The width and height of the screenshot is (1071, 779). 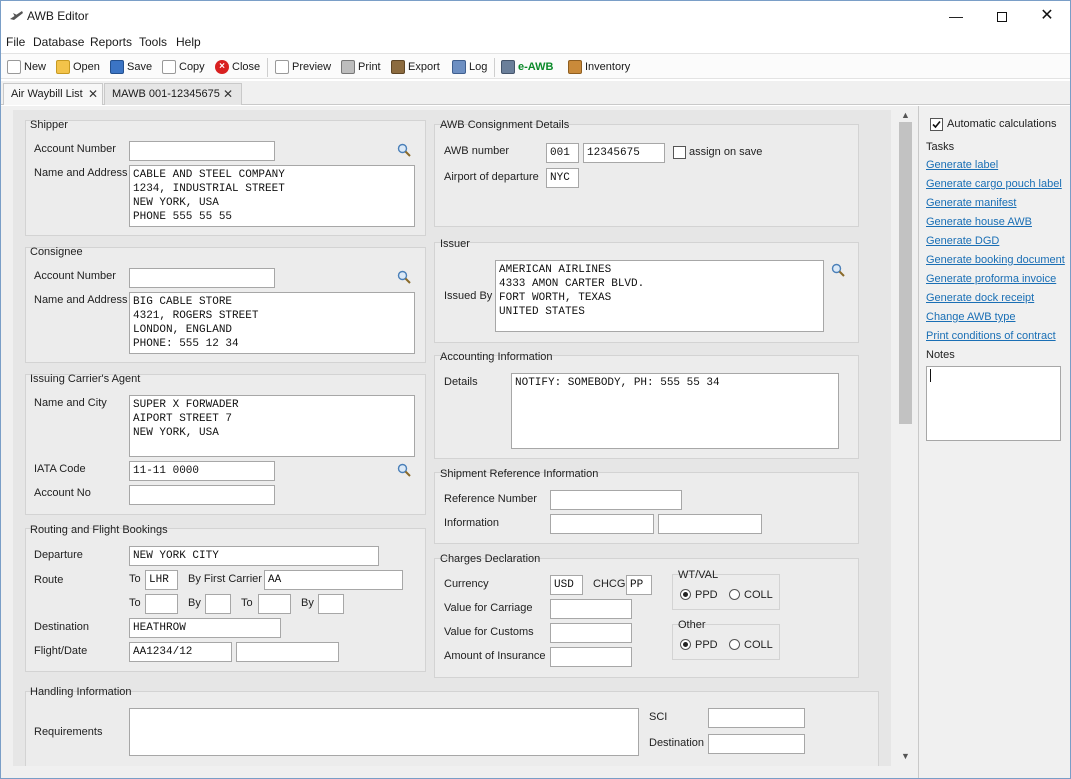 What do you see at coordinates (173, 94) in the screenshot?
I see `tab-mawb: MAWB 001-12345675 ✕` at bounding box center [173, 94].